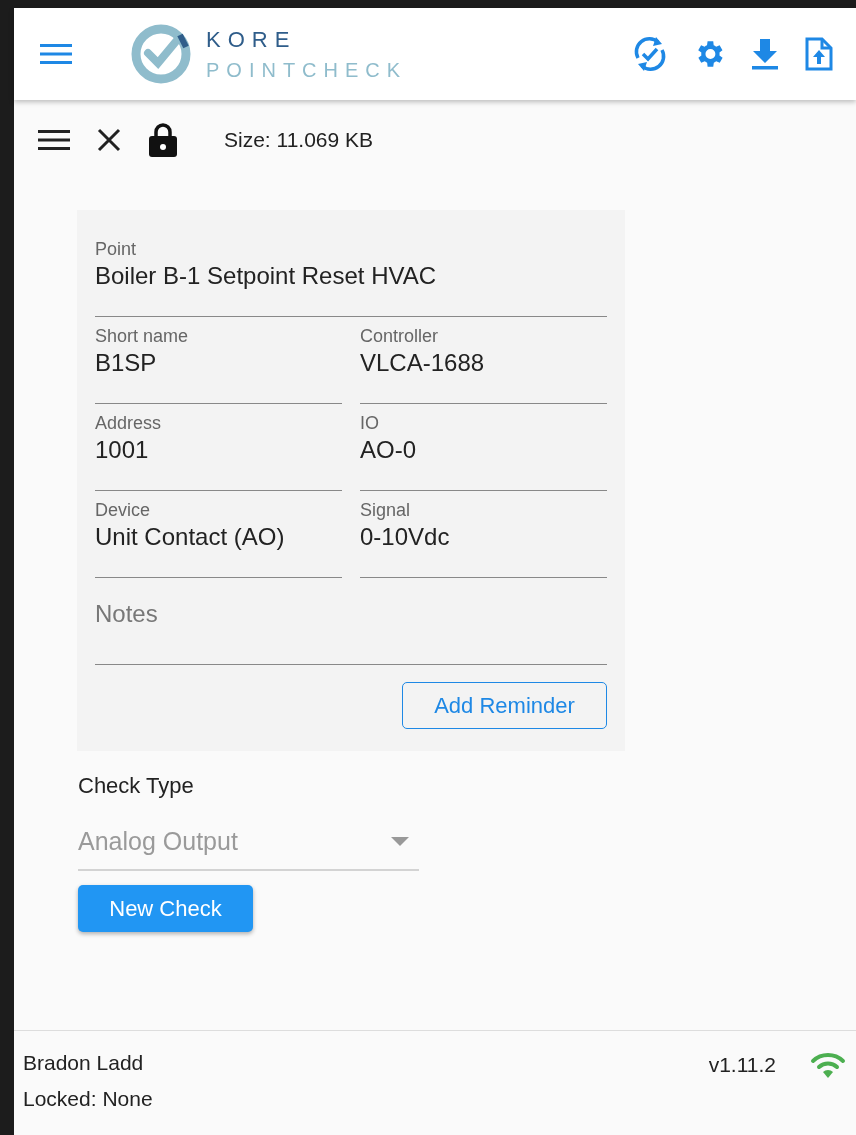 The image size is (856, 1135). I want to click on user-name: Bradon Ladd, so click(84, 1063).